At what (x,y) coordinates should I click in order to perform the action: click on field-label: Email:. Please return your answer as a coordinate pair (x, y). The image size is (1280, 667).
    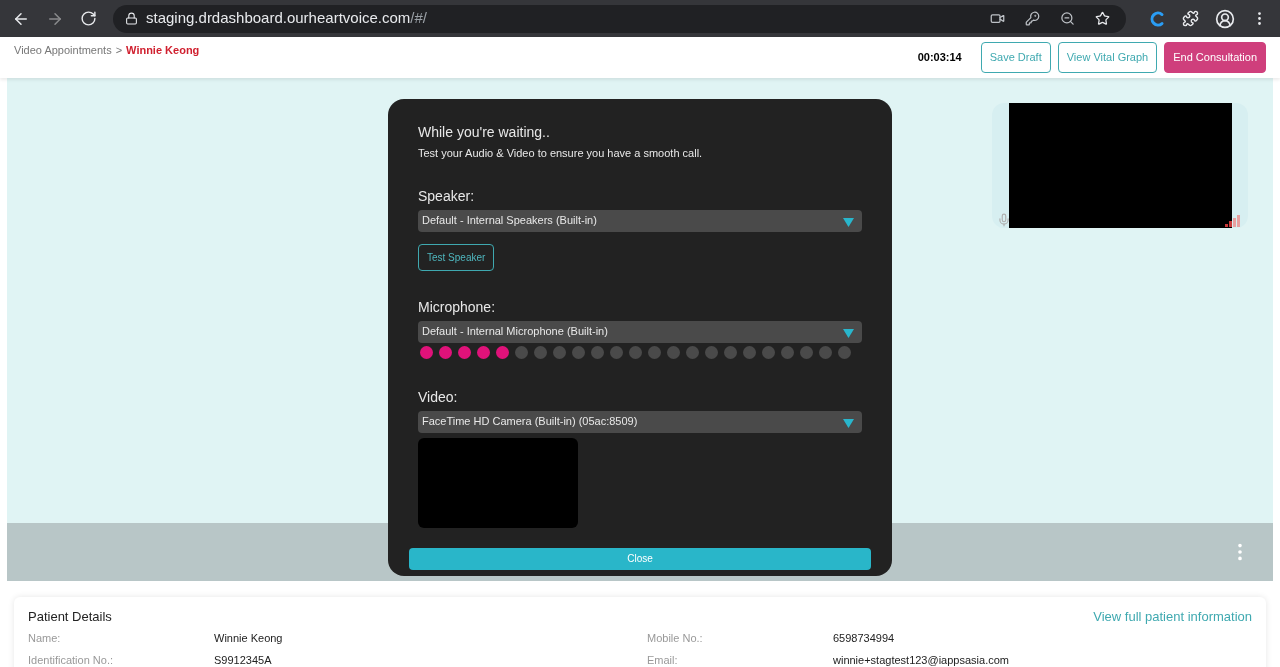
    Looking at the image, I should click on (663, 660).